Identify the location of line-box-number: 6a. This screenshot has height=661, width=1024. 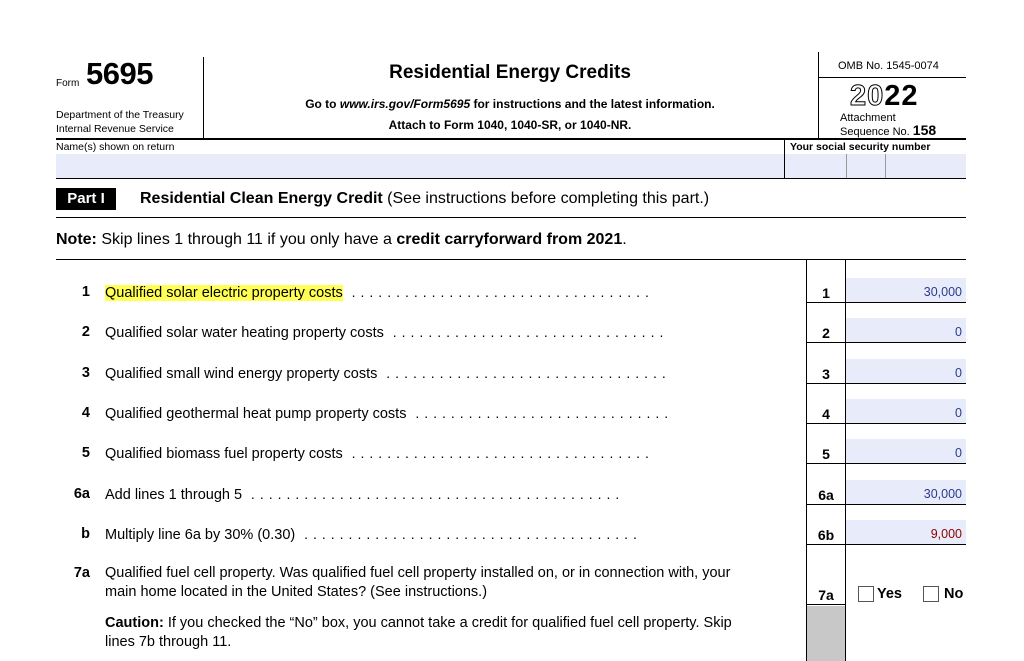
(826, 495).